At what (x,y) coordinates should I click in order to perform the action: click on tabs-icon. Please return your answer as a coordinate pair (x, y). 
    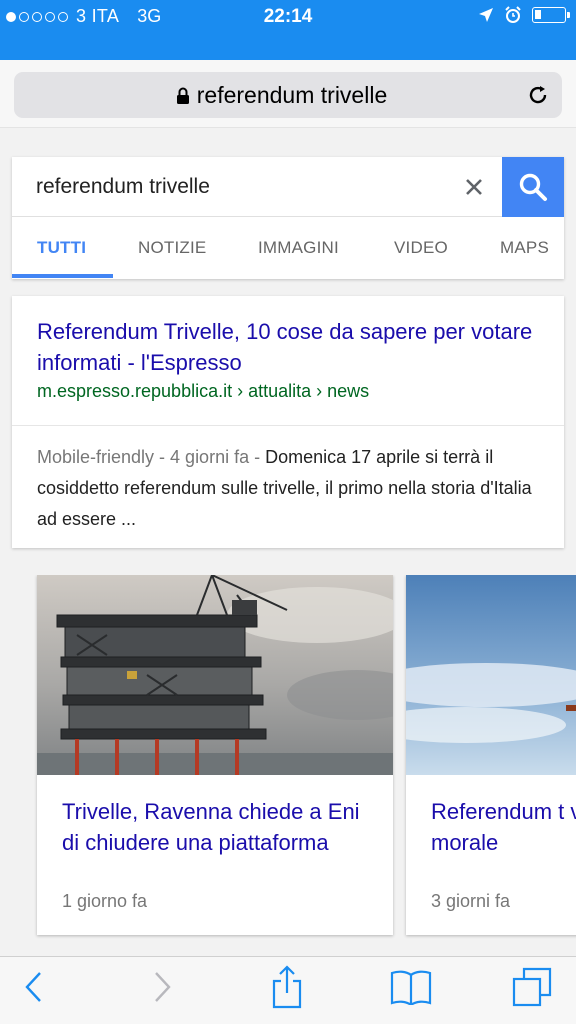
    Looking at the image, I should click on (532, 987).